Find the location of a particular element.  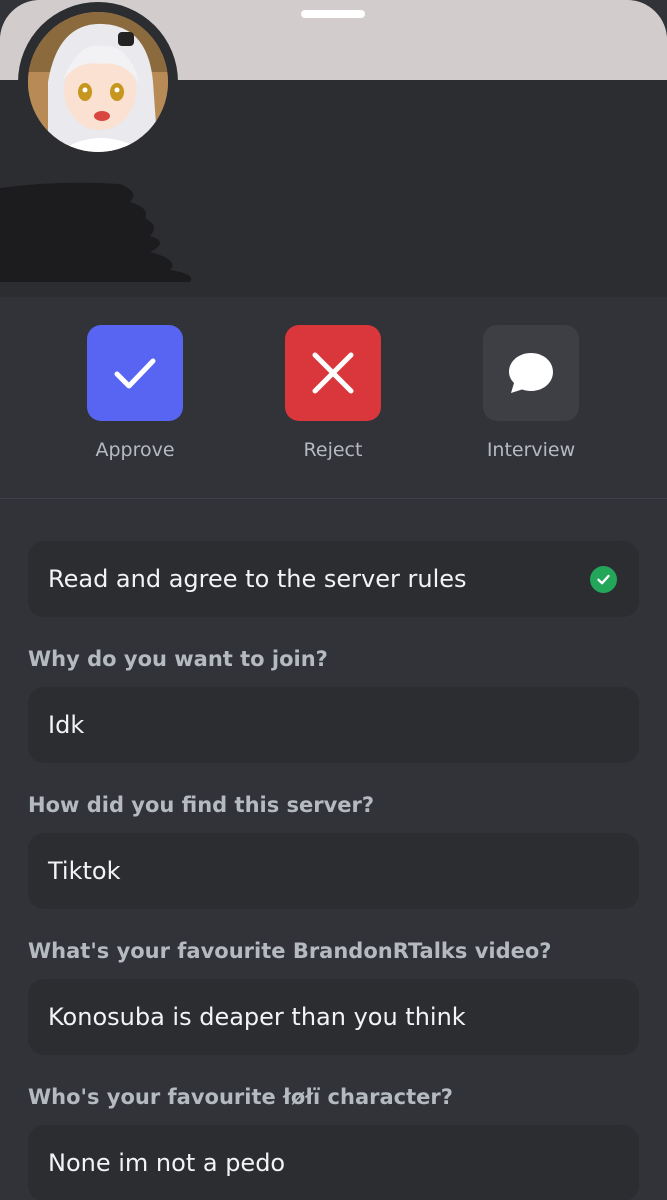

answer-field: Idk is located at coordinates (333, 725).